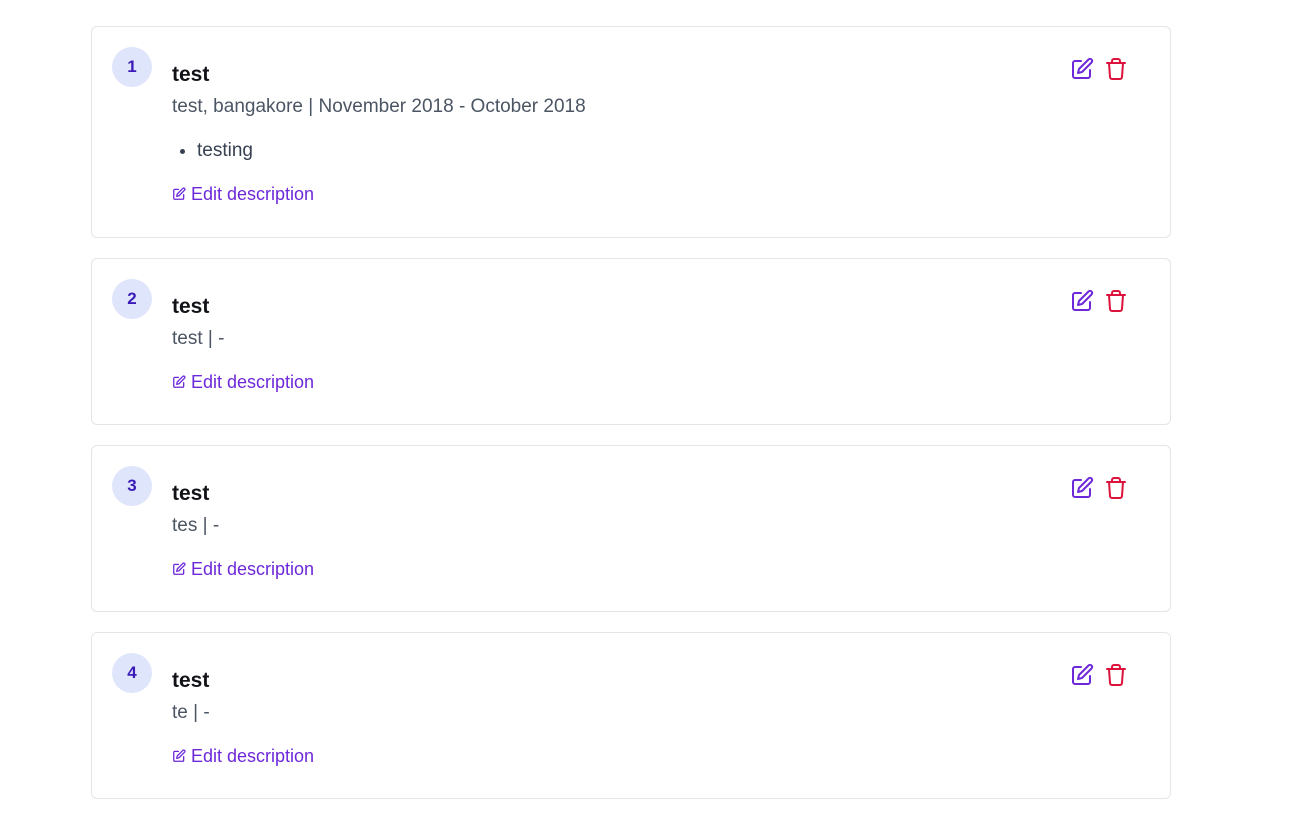  Describe the element at coordinates (198, 338) in the screenshot. I see `entry-subtitle: test | -` at that location.